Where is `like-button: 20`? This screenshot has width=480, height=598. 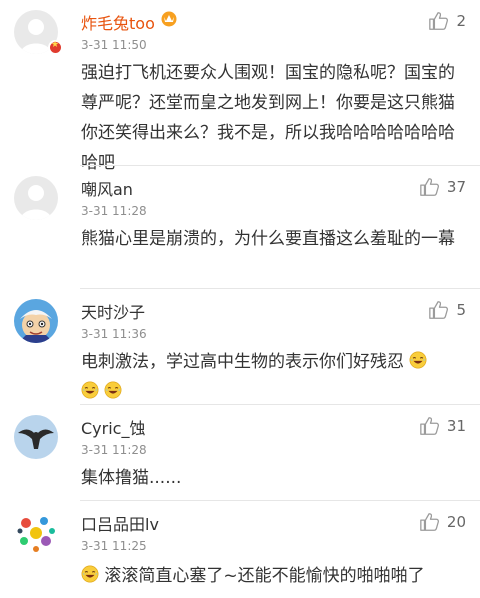
like-button: 20 is located at coordinates (442, 522).